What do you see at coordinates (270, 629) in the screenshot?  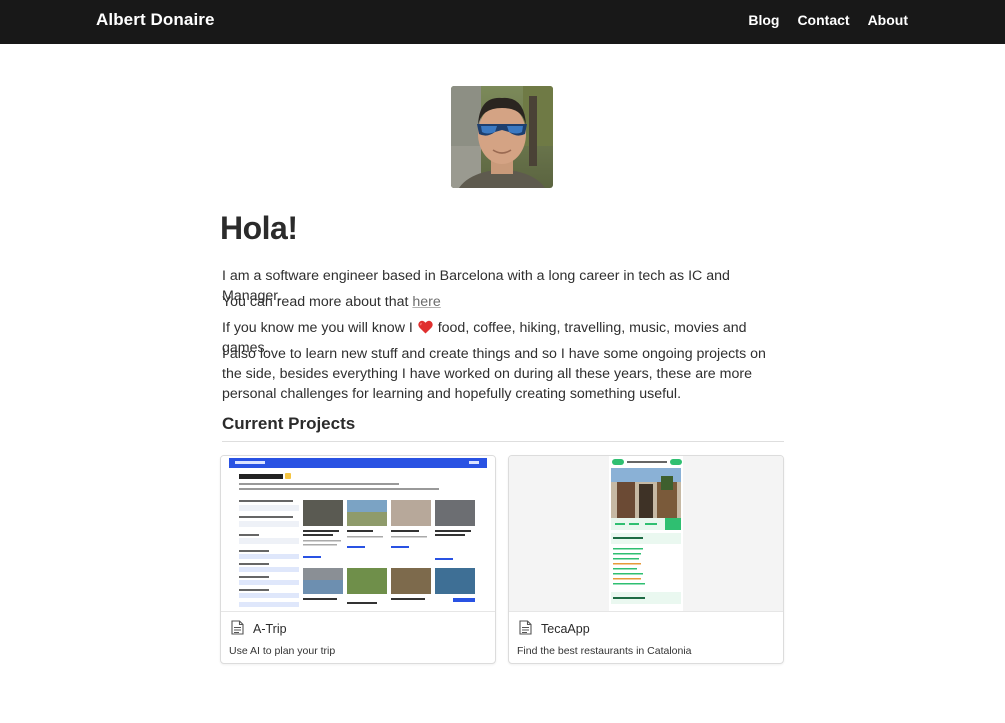 I see `project-title-atrip: A-Trip` at bounding box center [270, 629].